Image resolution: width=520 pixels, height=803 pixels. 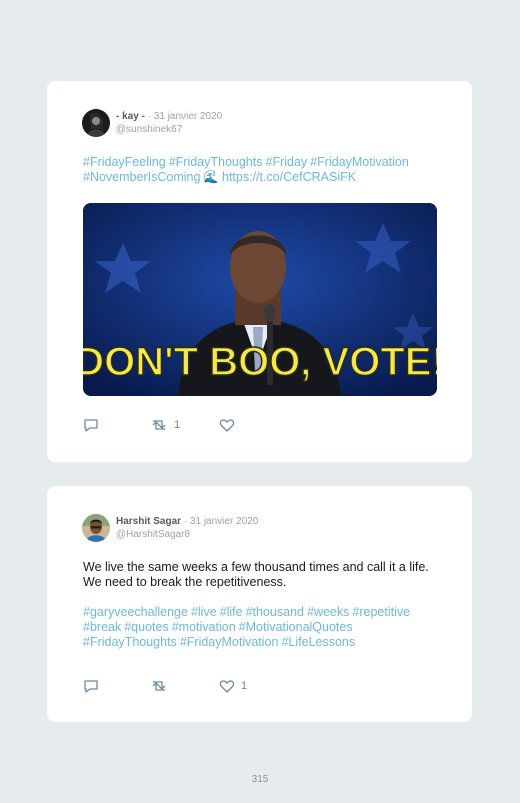 What do you see at coordinates (275, 612) in the screenshot?
I see `hashtag: #thousand` at bounding box center [275, 612].